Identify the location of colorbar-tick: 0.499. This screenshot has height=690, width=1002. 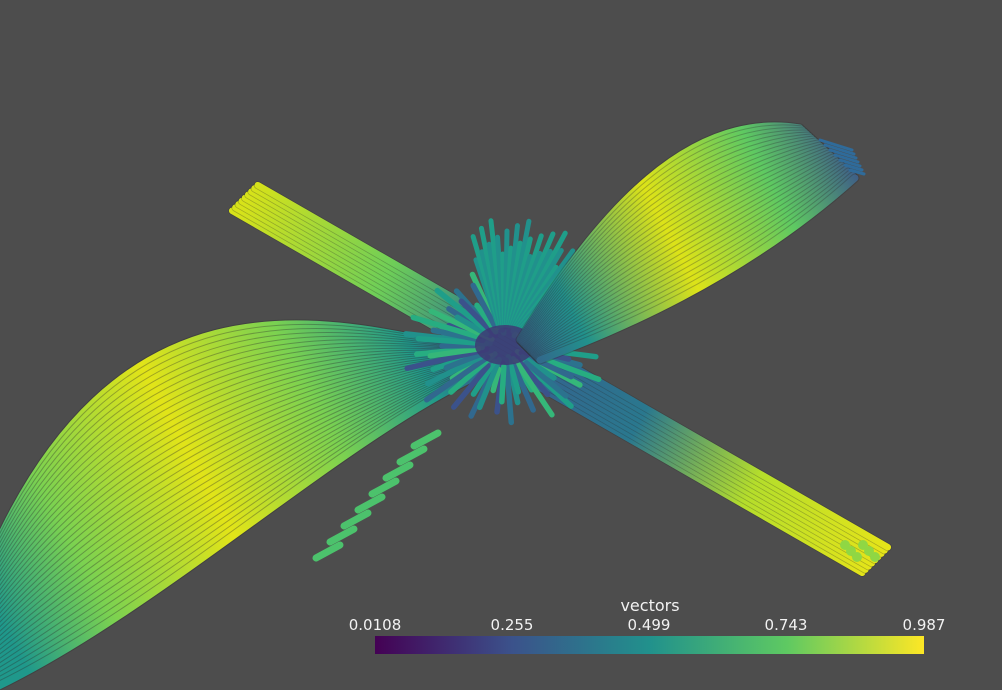
(649, 625).